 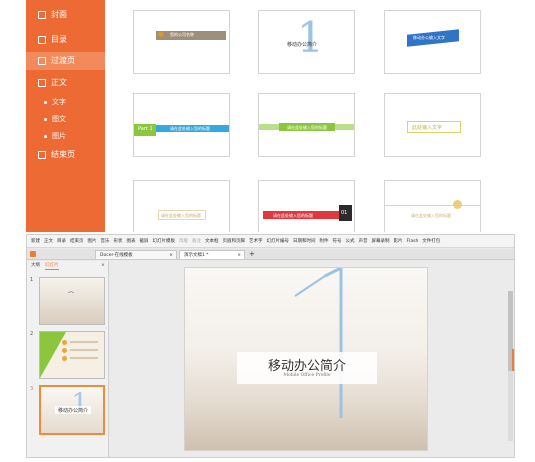 I want to click on template-thumb-4: Part 1 请在此处输入您的标题, so click(x=181, y=125).